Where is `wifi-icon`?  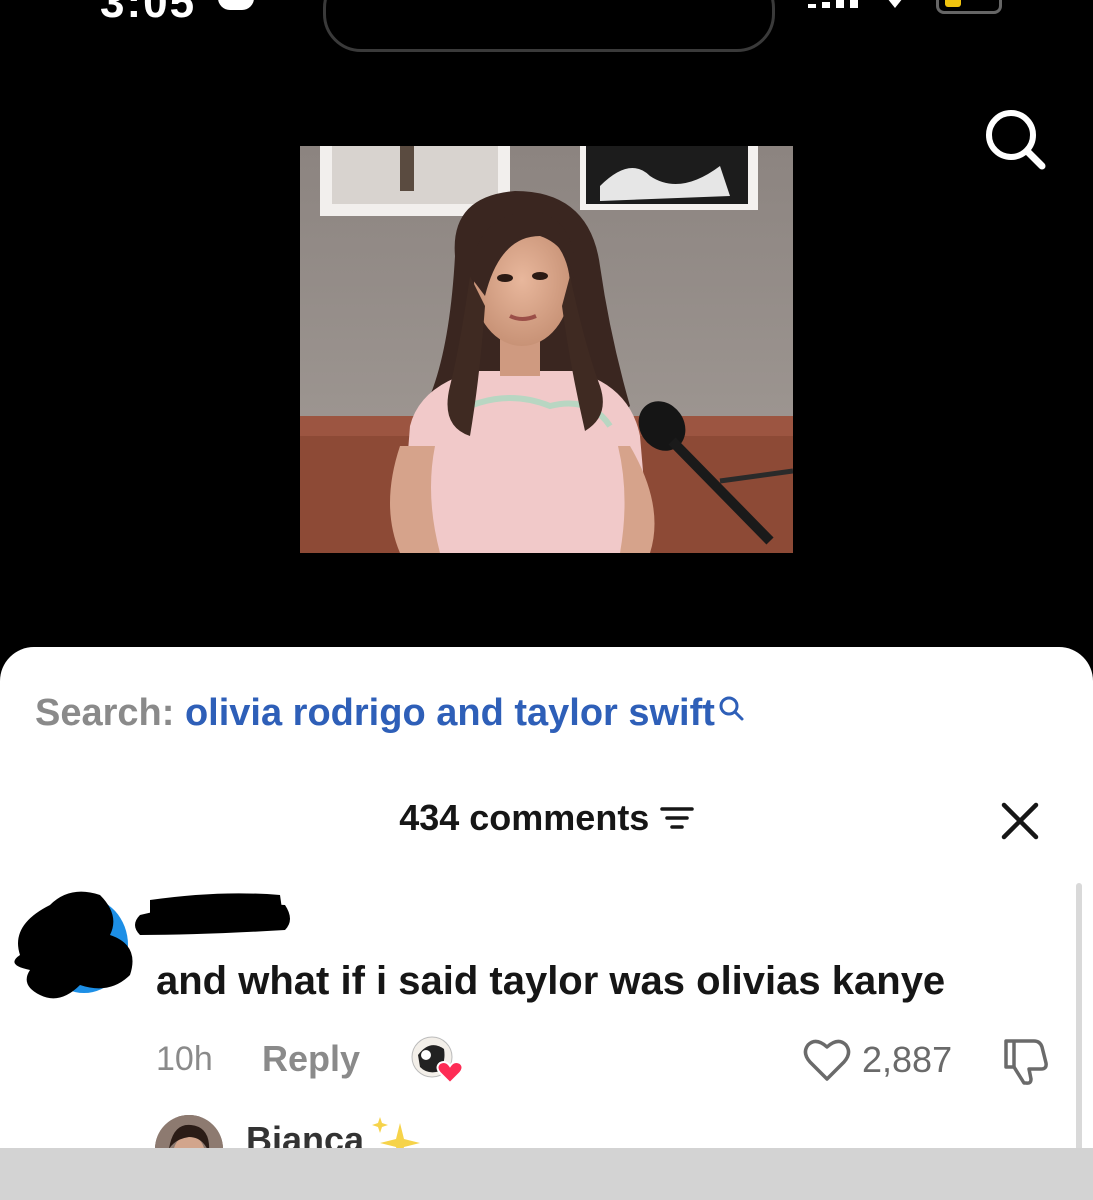 wifi-icon is located at coordinates (895, 4).